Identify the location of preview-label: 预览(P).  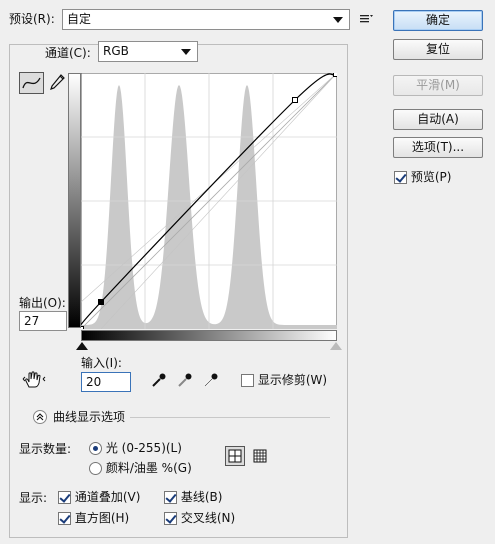
(431, 177).